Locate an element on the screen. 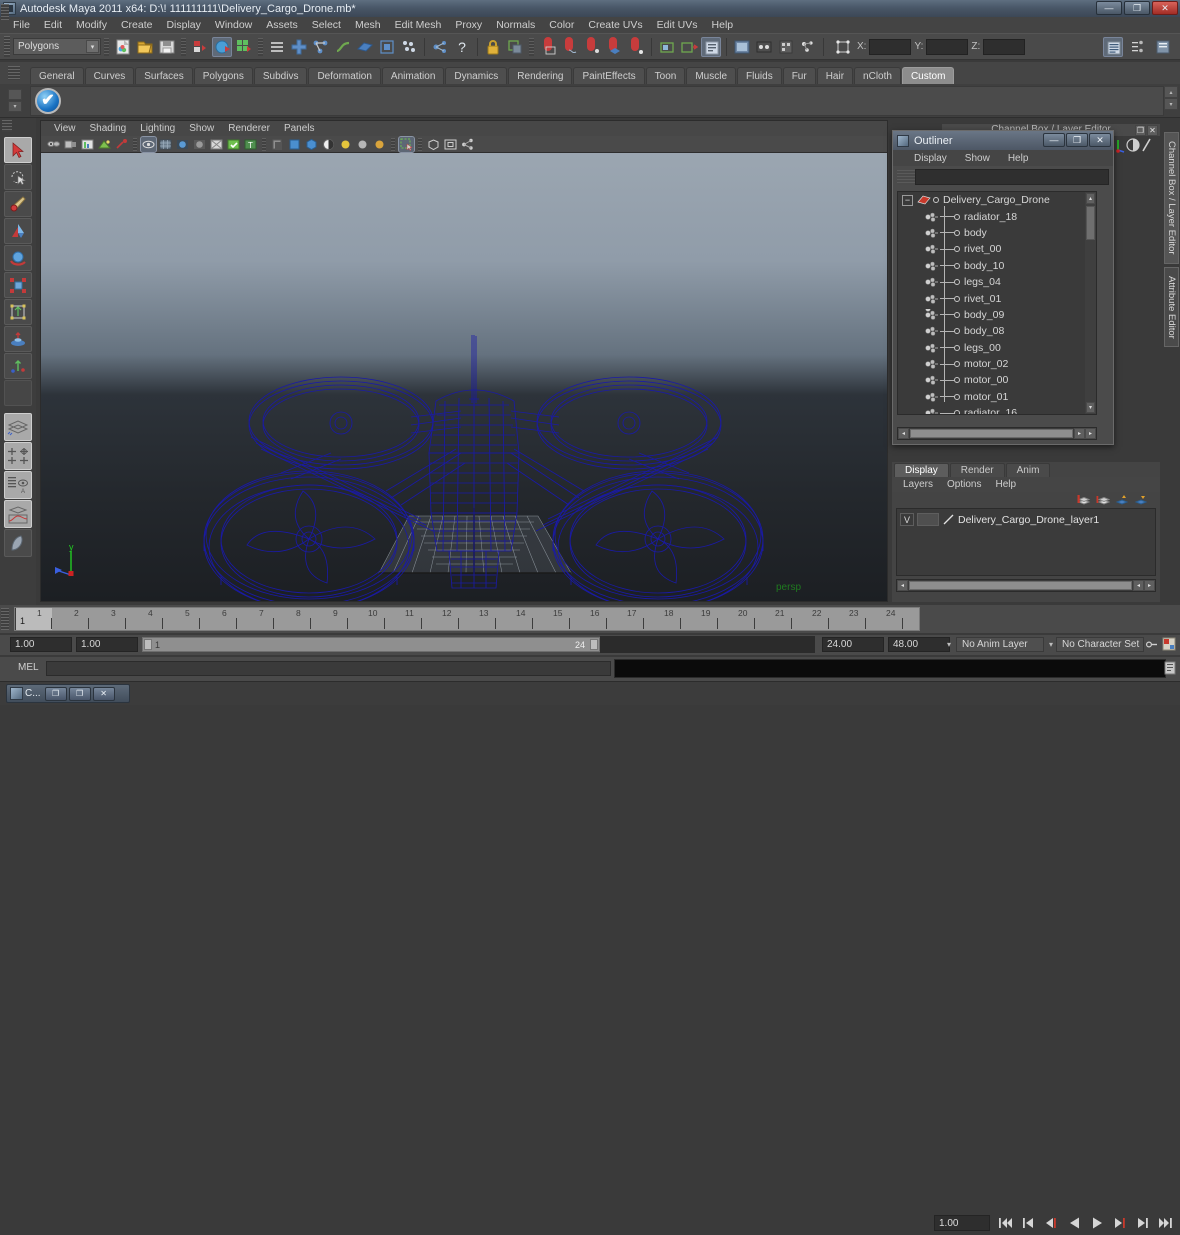 This screenshot has width=1180, height=1235. menu-normals: Normals is located at coordinates (515, 25).